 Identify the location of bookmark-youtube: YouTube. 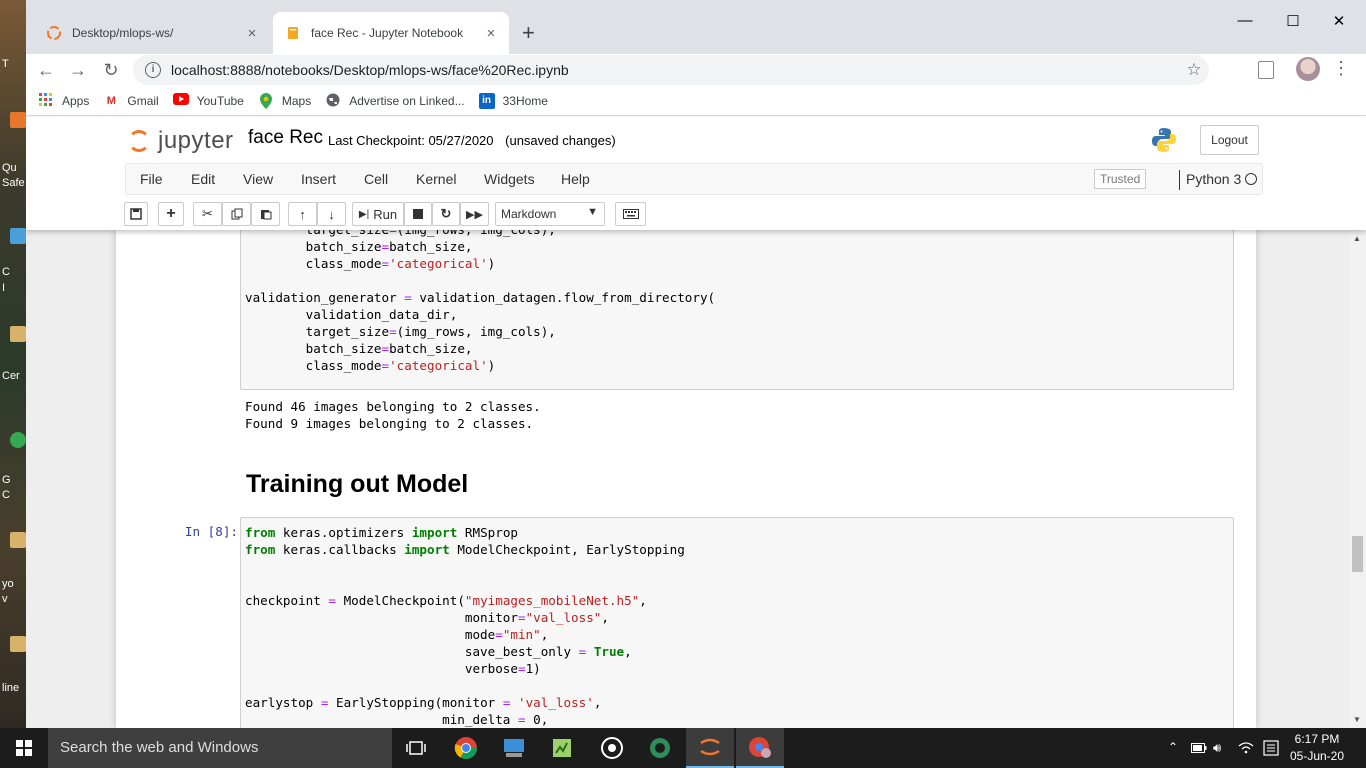
(208, 100).